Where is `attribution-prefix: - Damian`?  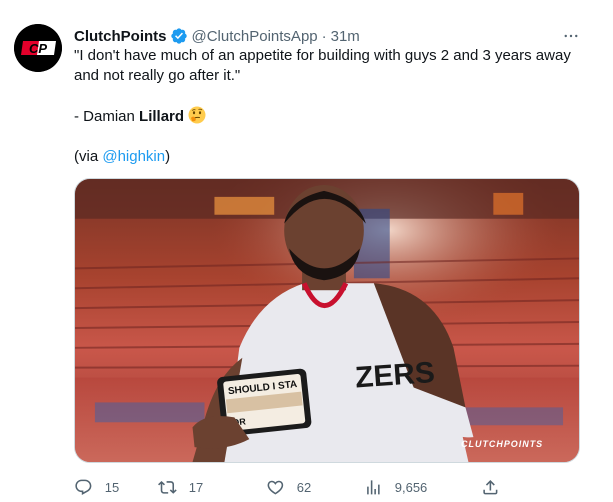 attribution-prefix: - Damian is located at coordinates (107, 116).